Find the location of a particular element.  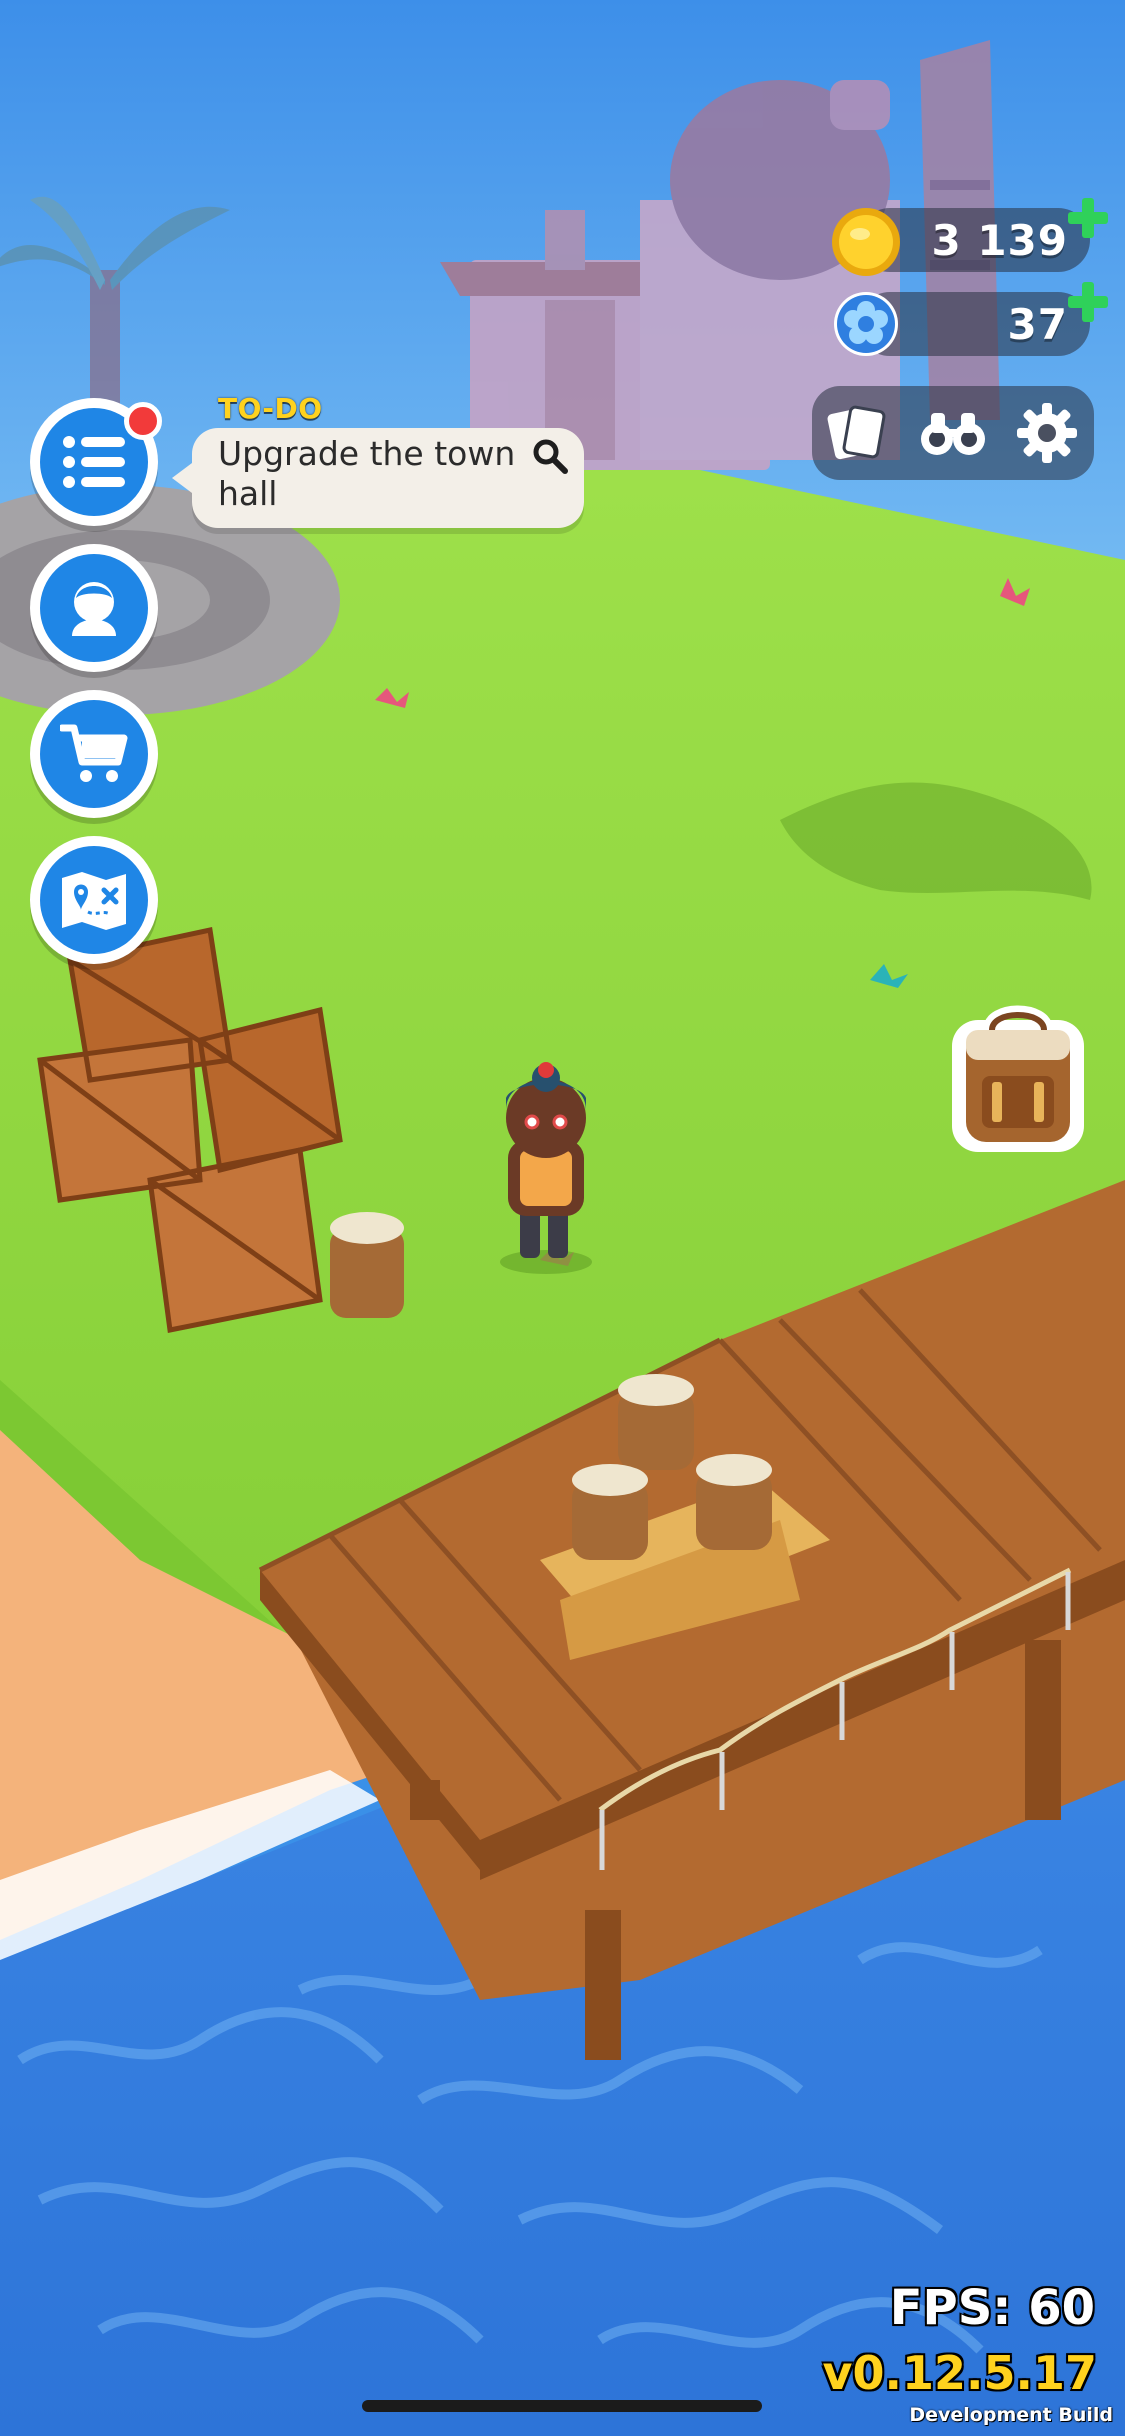

map-icon is located at coordinates (94, 901).